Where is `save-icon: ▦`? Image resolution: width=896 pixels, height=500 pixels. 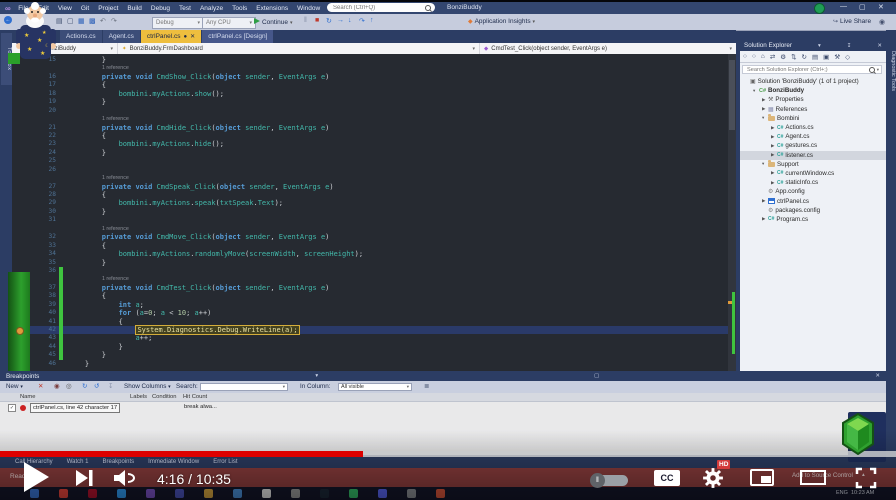
save-icon: ▦ is located at coordinates (81, 21).